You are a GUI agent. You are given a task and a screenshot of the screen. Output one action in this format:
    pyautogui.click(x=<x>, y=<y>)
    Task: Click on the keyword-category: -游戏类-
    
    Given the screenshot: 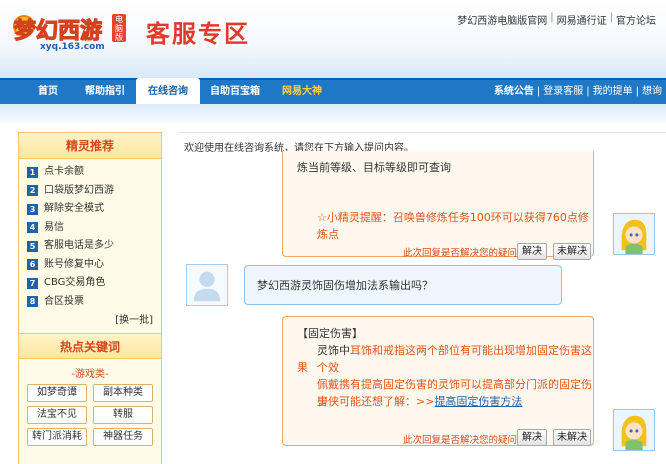 What is the action you would take?
    pyautogui.click(x=90, y=374)
    